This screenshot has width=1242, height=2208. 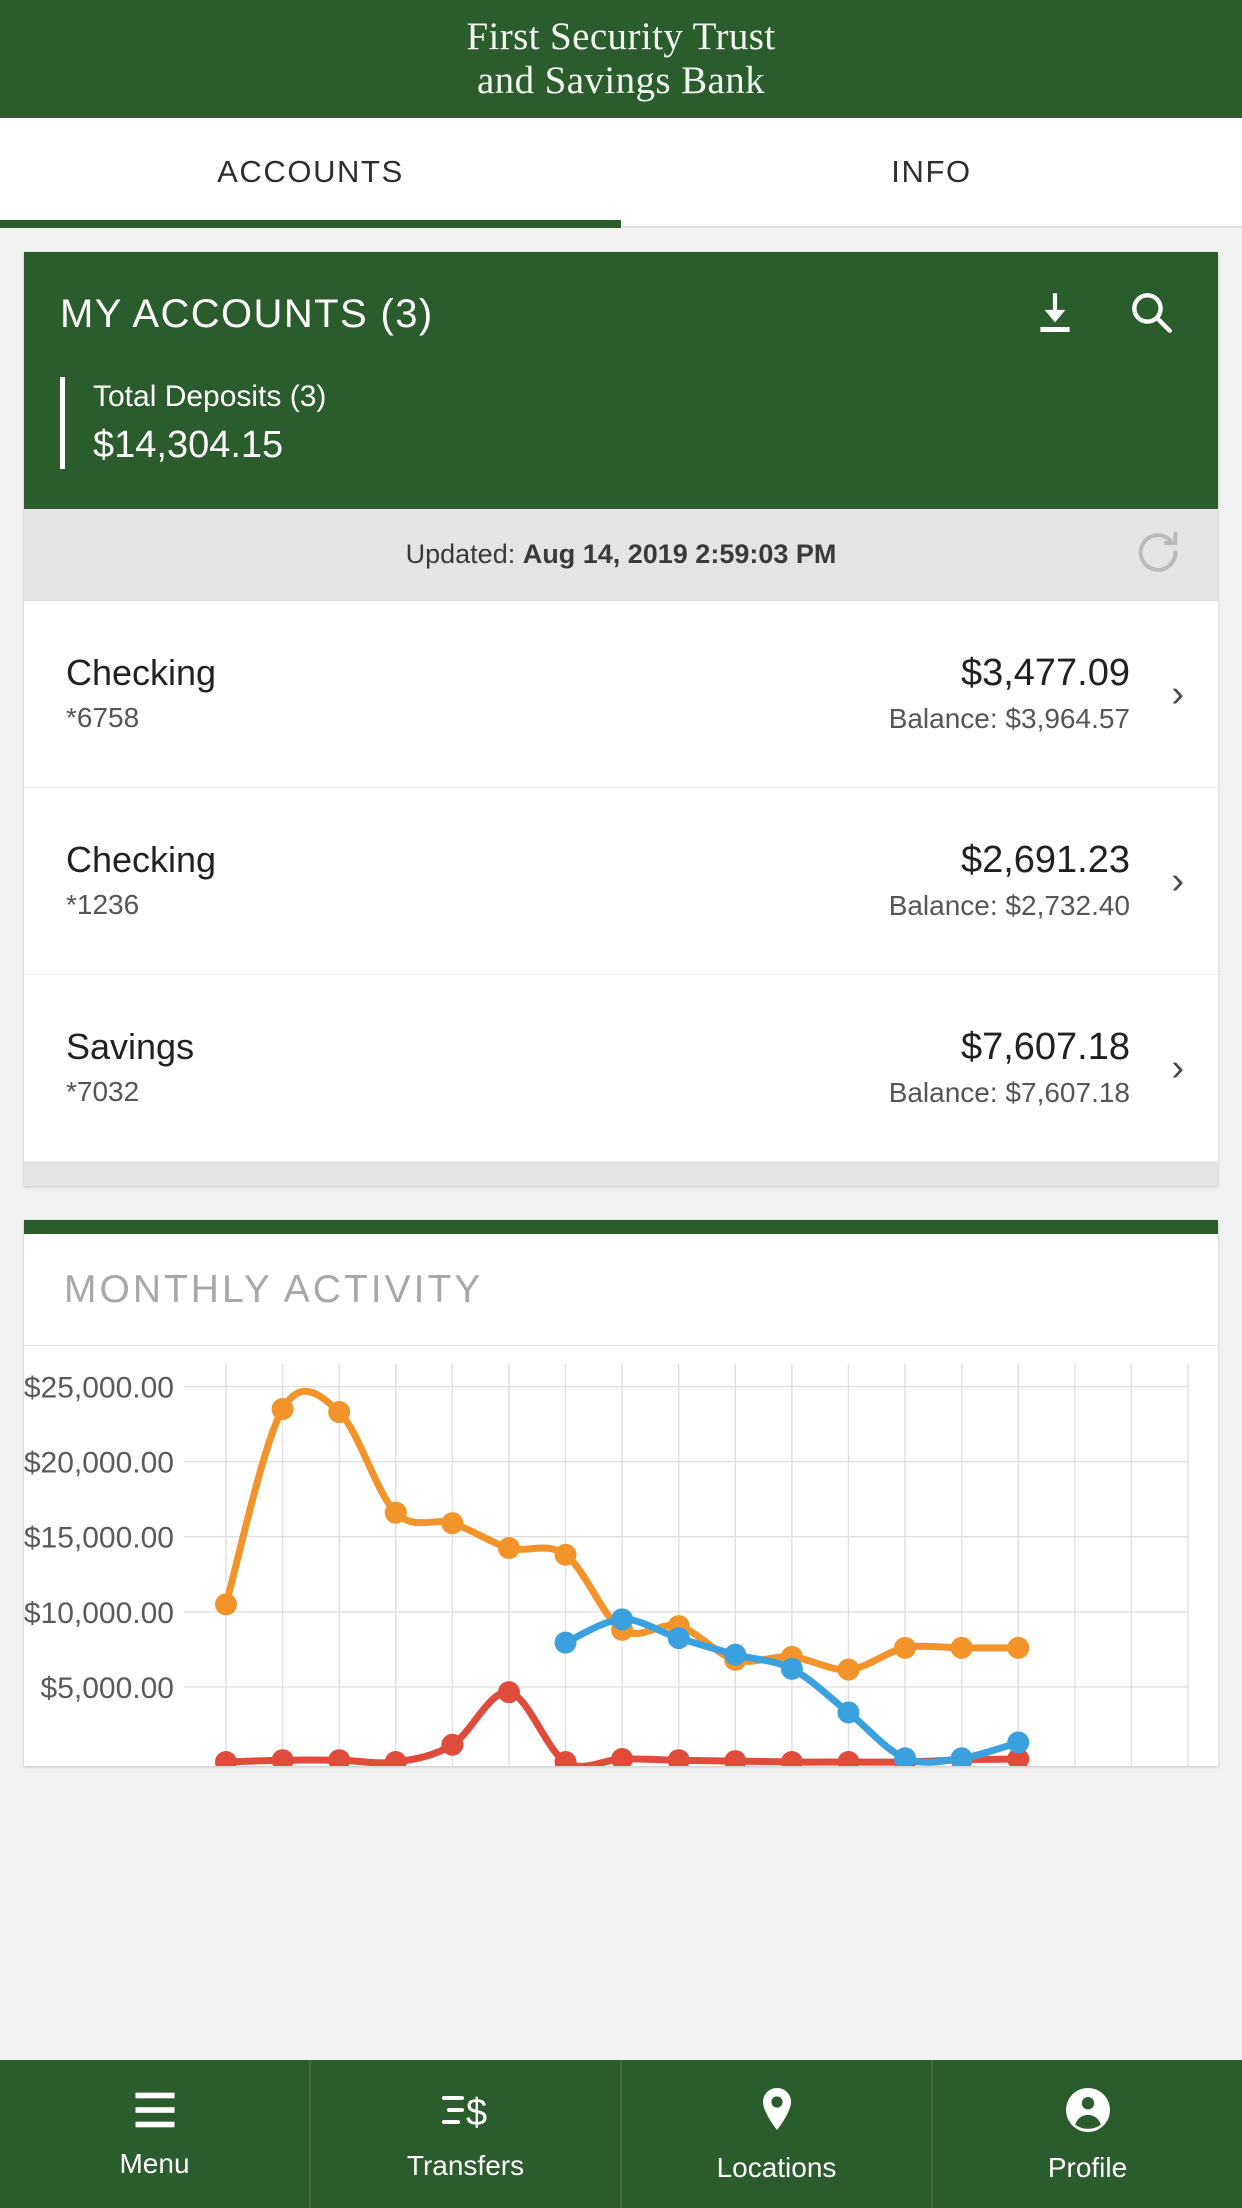 I want to click on nav-item-profile: Profile, so click(x=1087, y=2134).